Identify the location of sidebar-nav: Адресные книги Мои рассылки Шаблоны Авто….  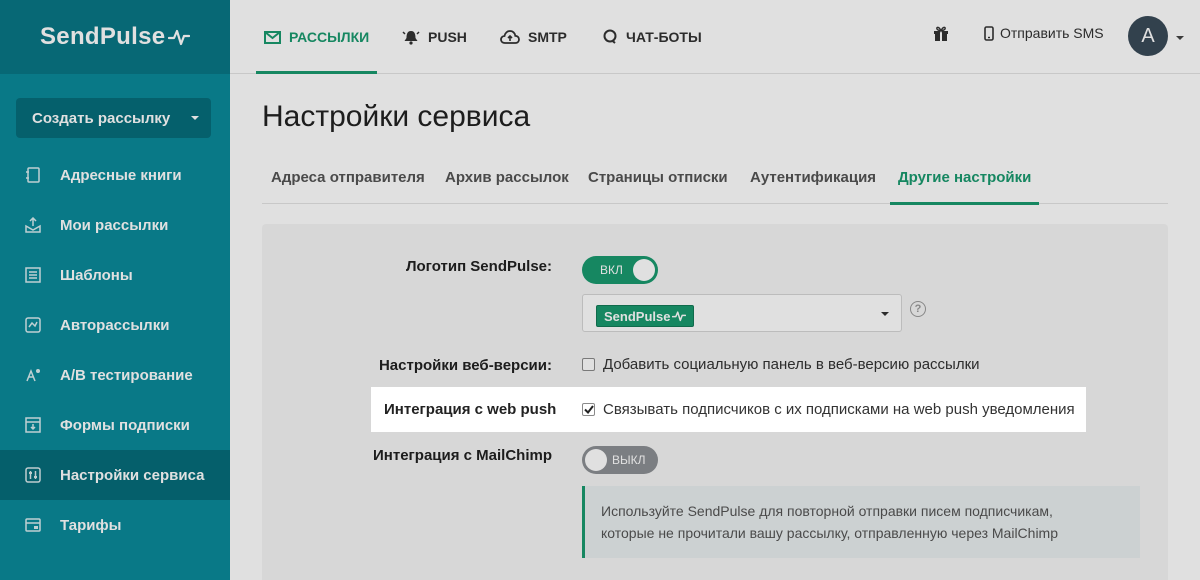
(115, 350).